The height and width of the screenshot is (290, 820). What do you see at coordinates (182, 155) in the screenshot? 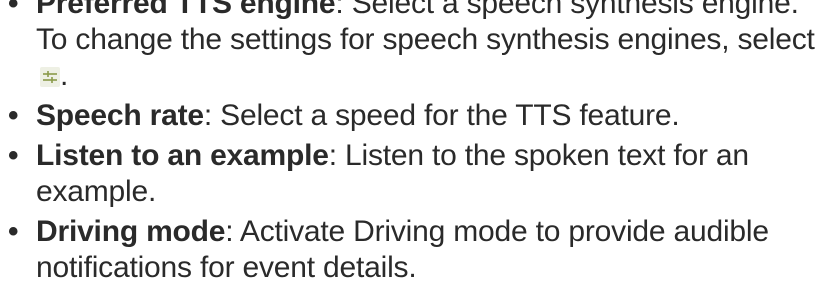
I see `item-term: Listen to an example` at bounding box center [182, 155].